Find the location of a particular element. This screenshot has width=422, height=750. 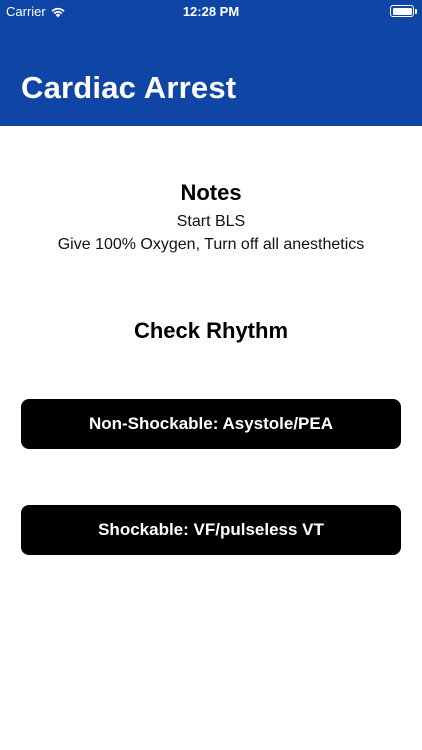

non-shockable-button-label: Non-Shockable: Asystole/PEA is located at coordinates (211, 423).